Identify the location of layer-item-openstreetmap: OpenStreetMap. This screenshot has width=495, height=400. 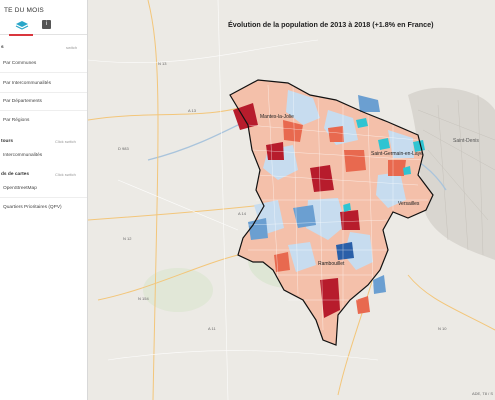
(20, 188).